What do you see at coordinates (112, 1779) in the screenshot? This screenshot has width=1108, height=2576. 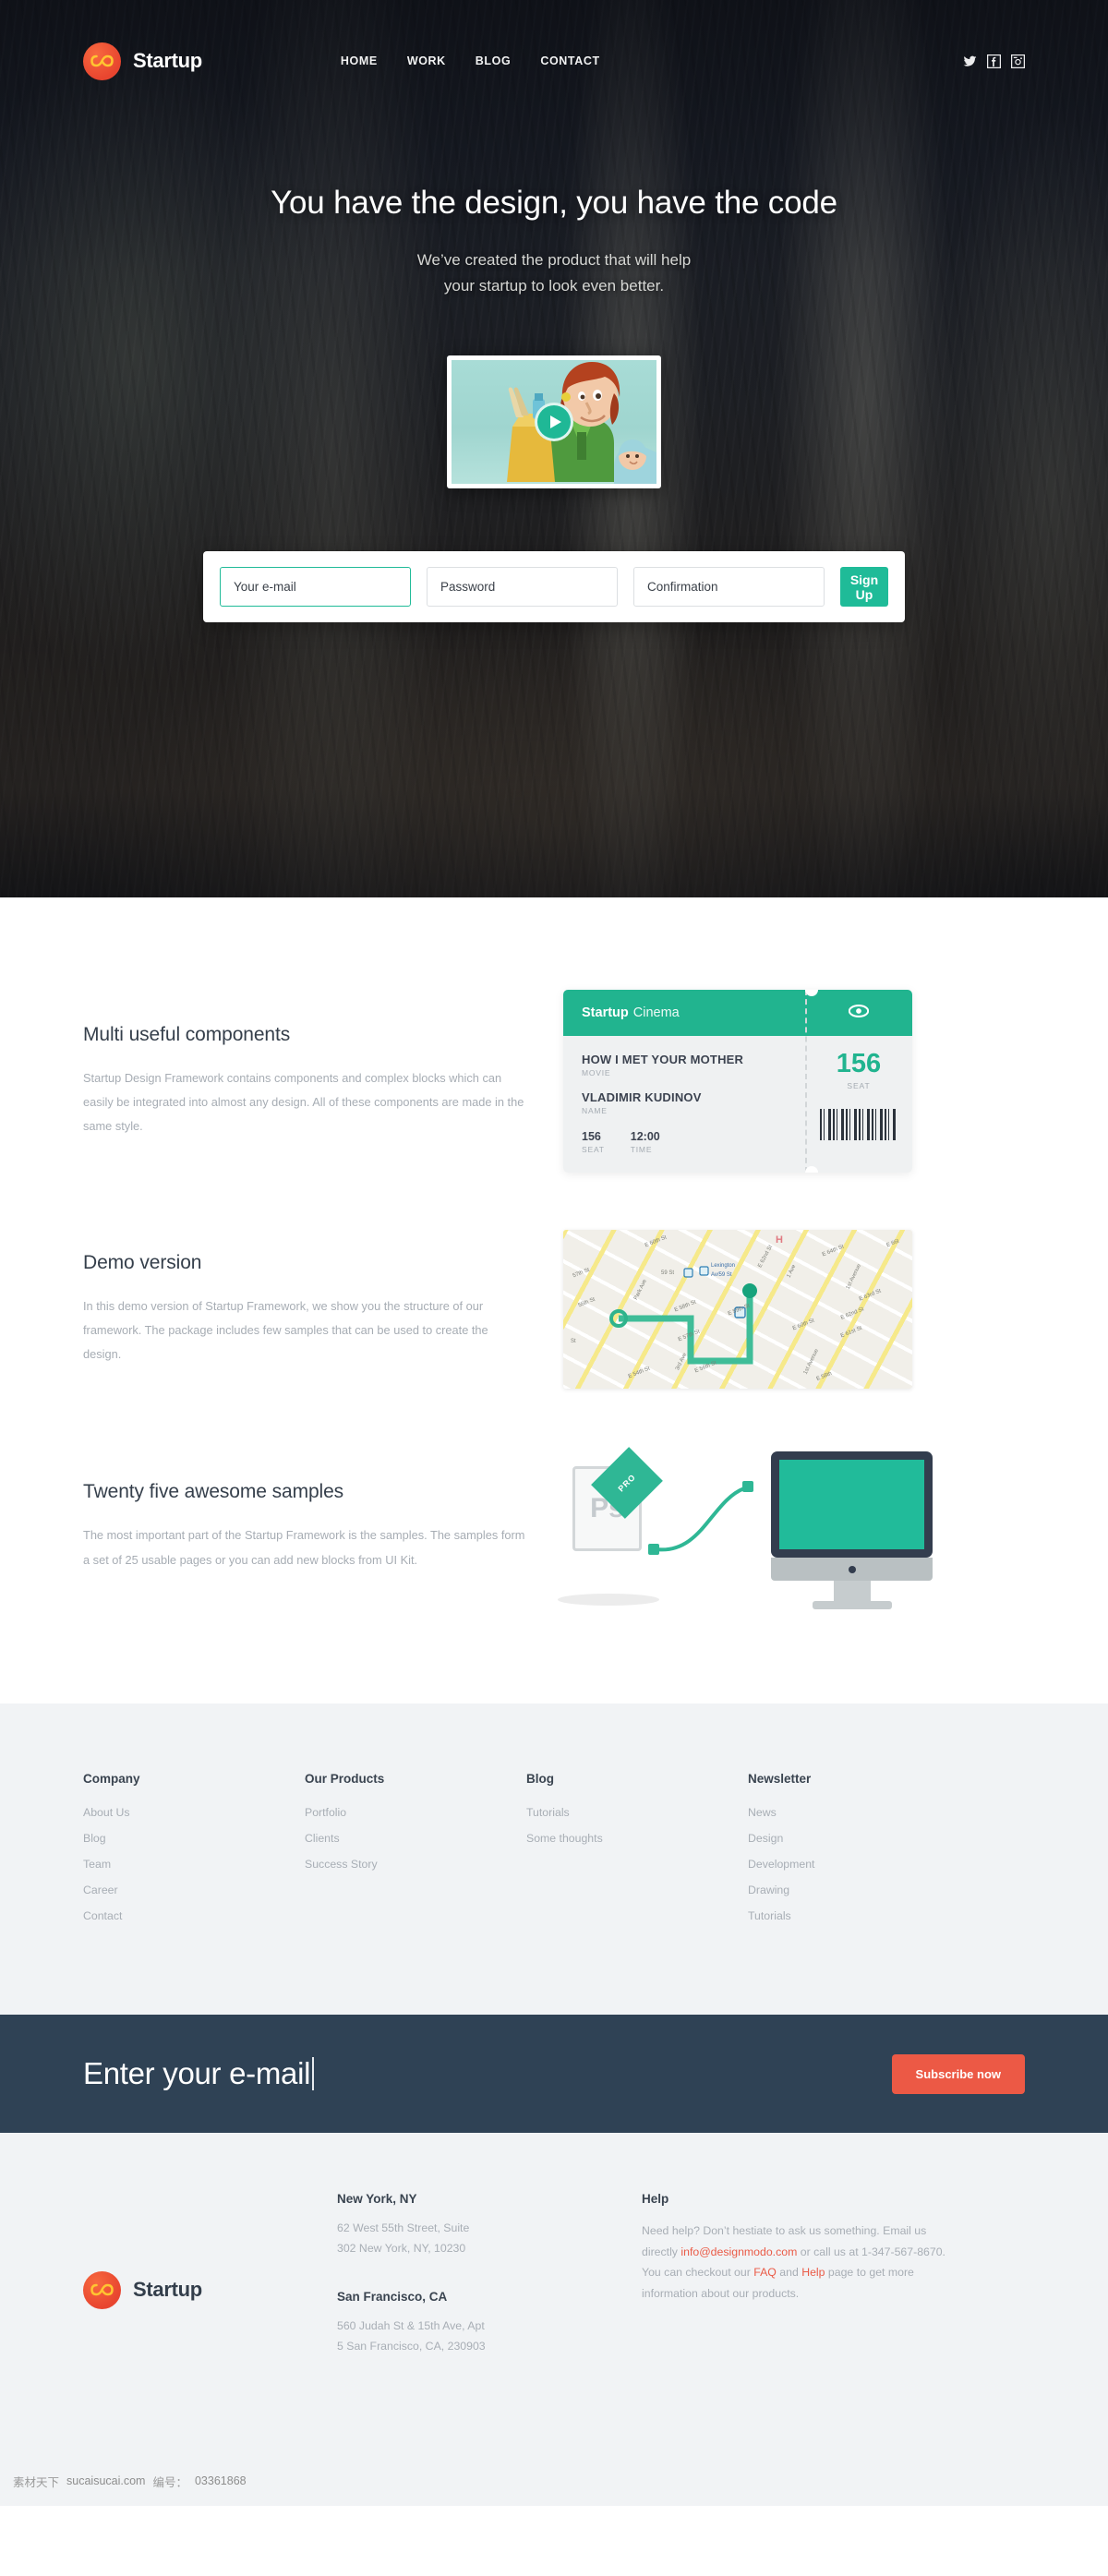 I see `footer-column-heading: Company` at bounding box center [112, 1779].